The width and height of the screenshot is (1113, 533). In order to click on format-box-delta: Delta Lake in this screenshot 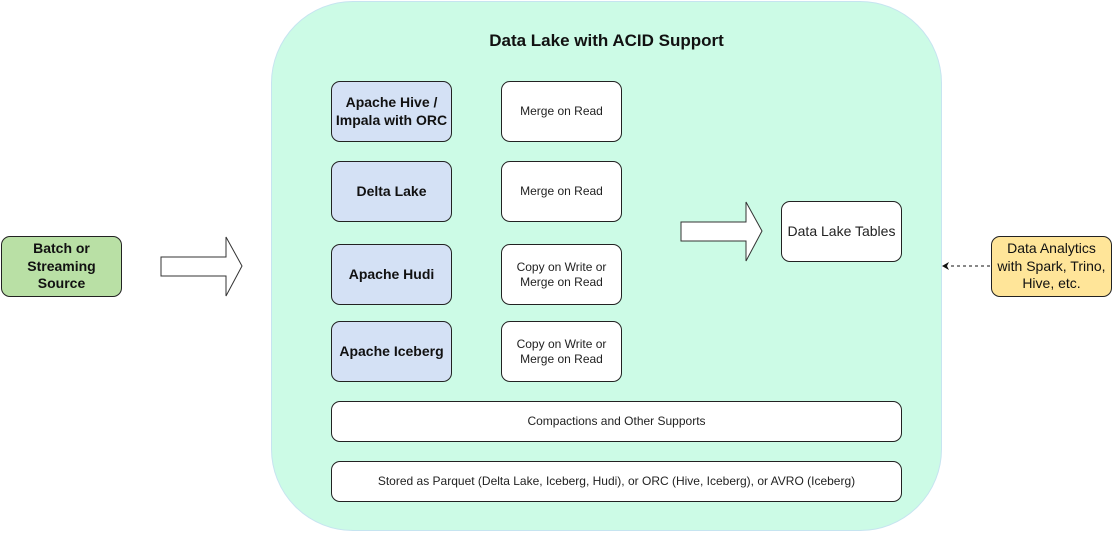, I will do `click(391, 191)`.